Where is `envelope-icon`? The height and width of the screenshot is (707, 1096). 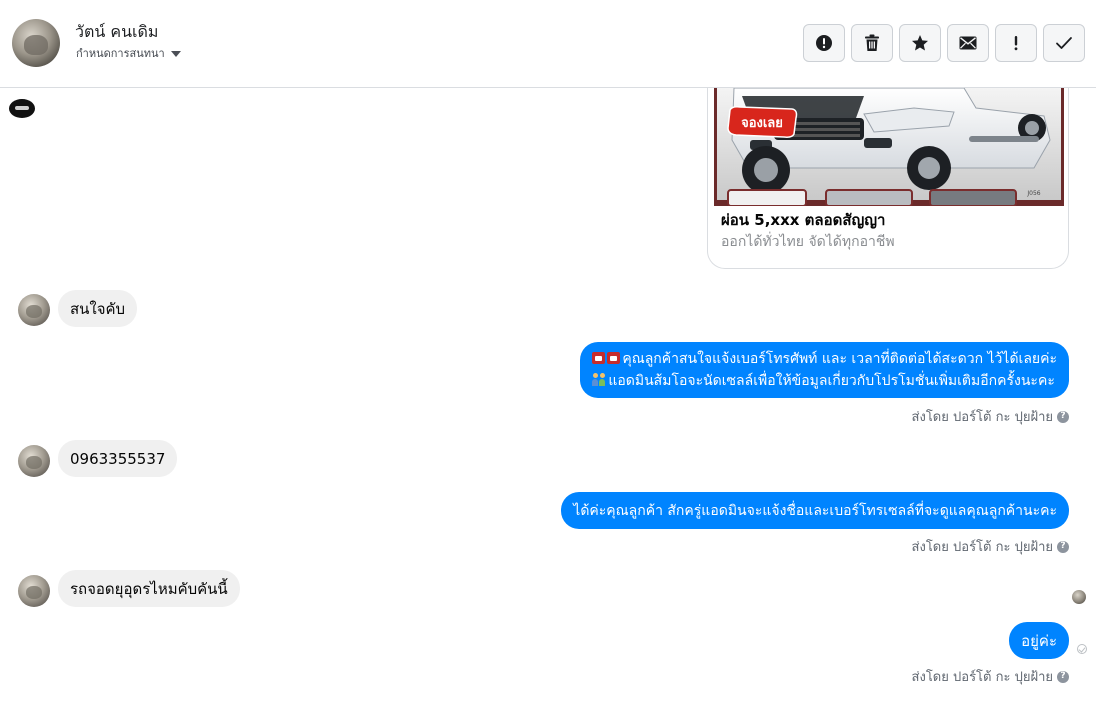
envelope-icon is located at coordinates (968, 43).